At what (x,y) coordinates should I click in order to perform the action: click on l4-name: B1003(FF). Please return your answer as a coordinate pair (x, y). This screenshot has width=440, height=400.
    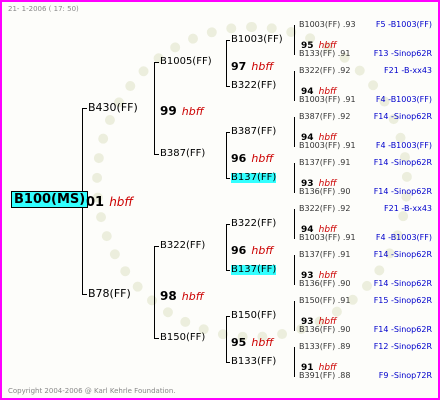
    Looking at the image, I should click on (257, 39).